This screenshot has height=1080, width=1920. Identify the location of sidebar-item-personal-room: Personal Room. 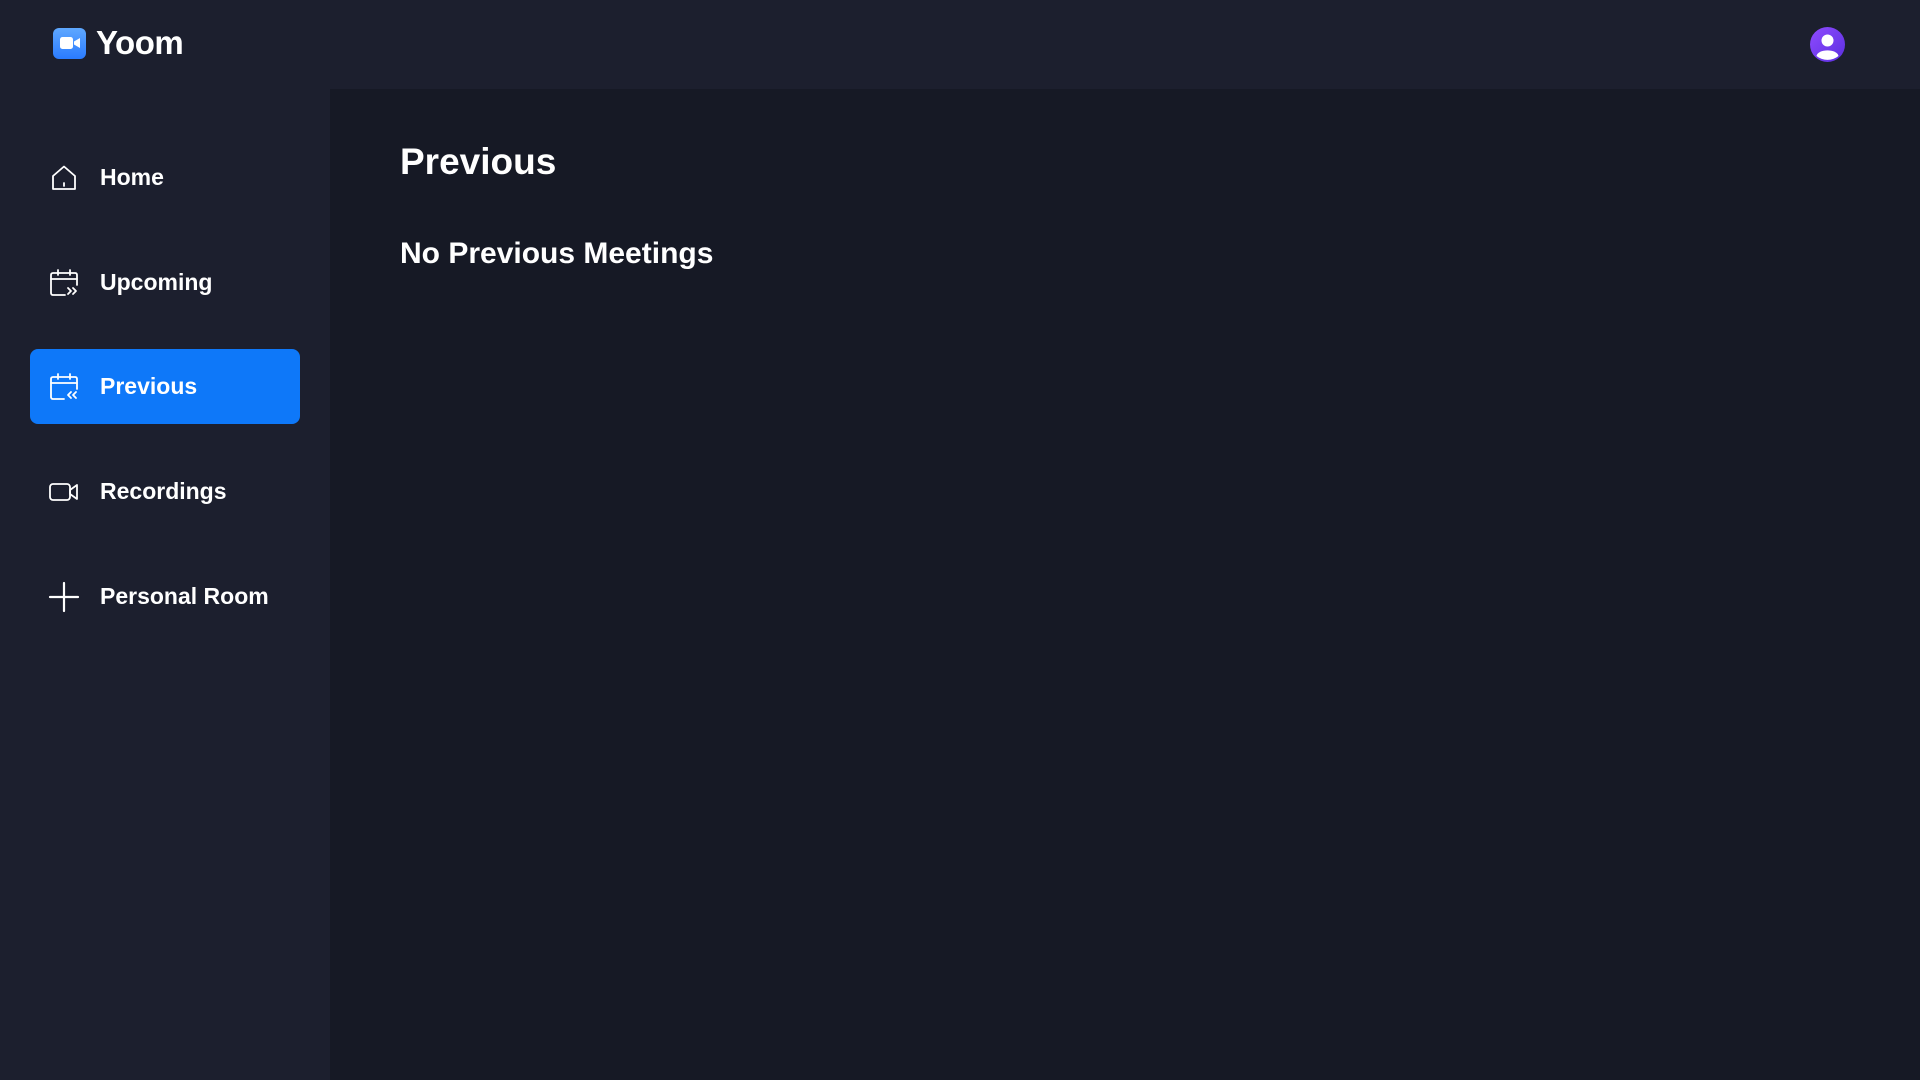
(165, 596).